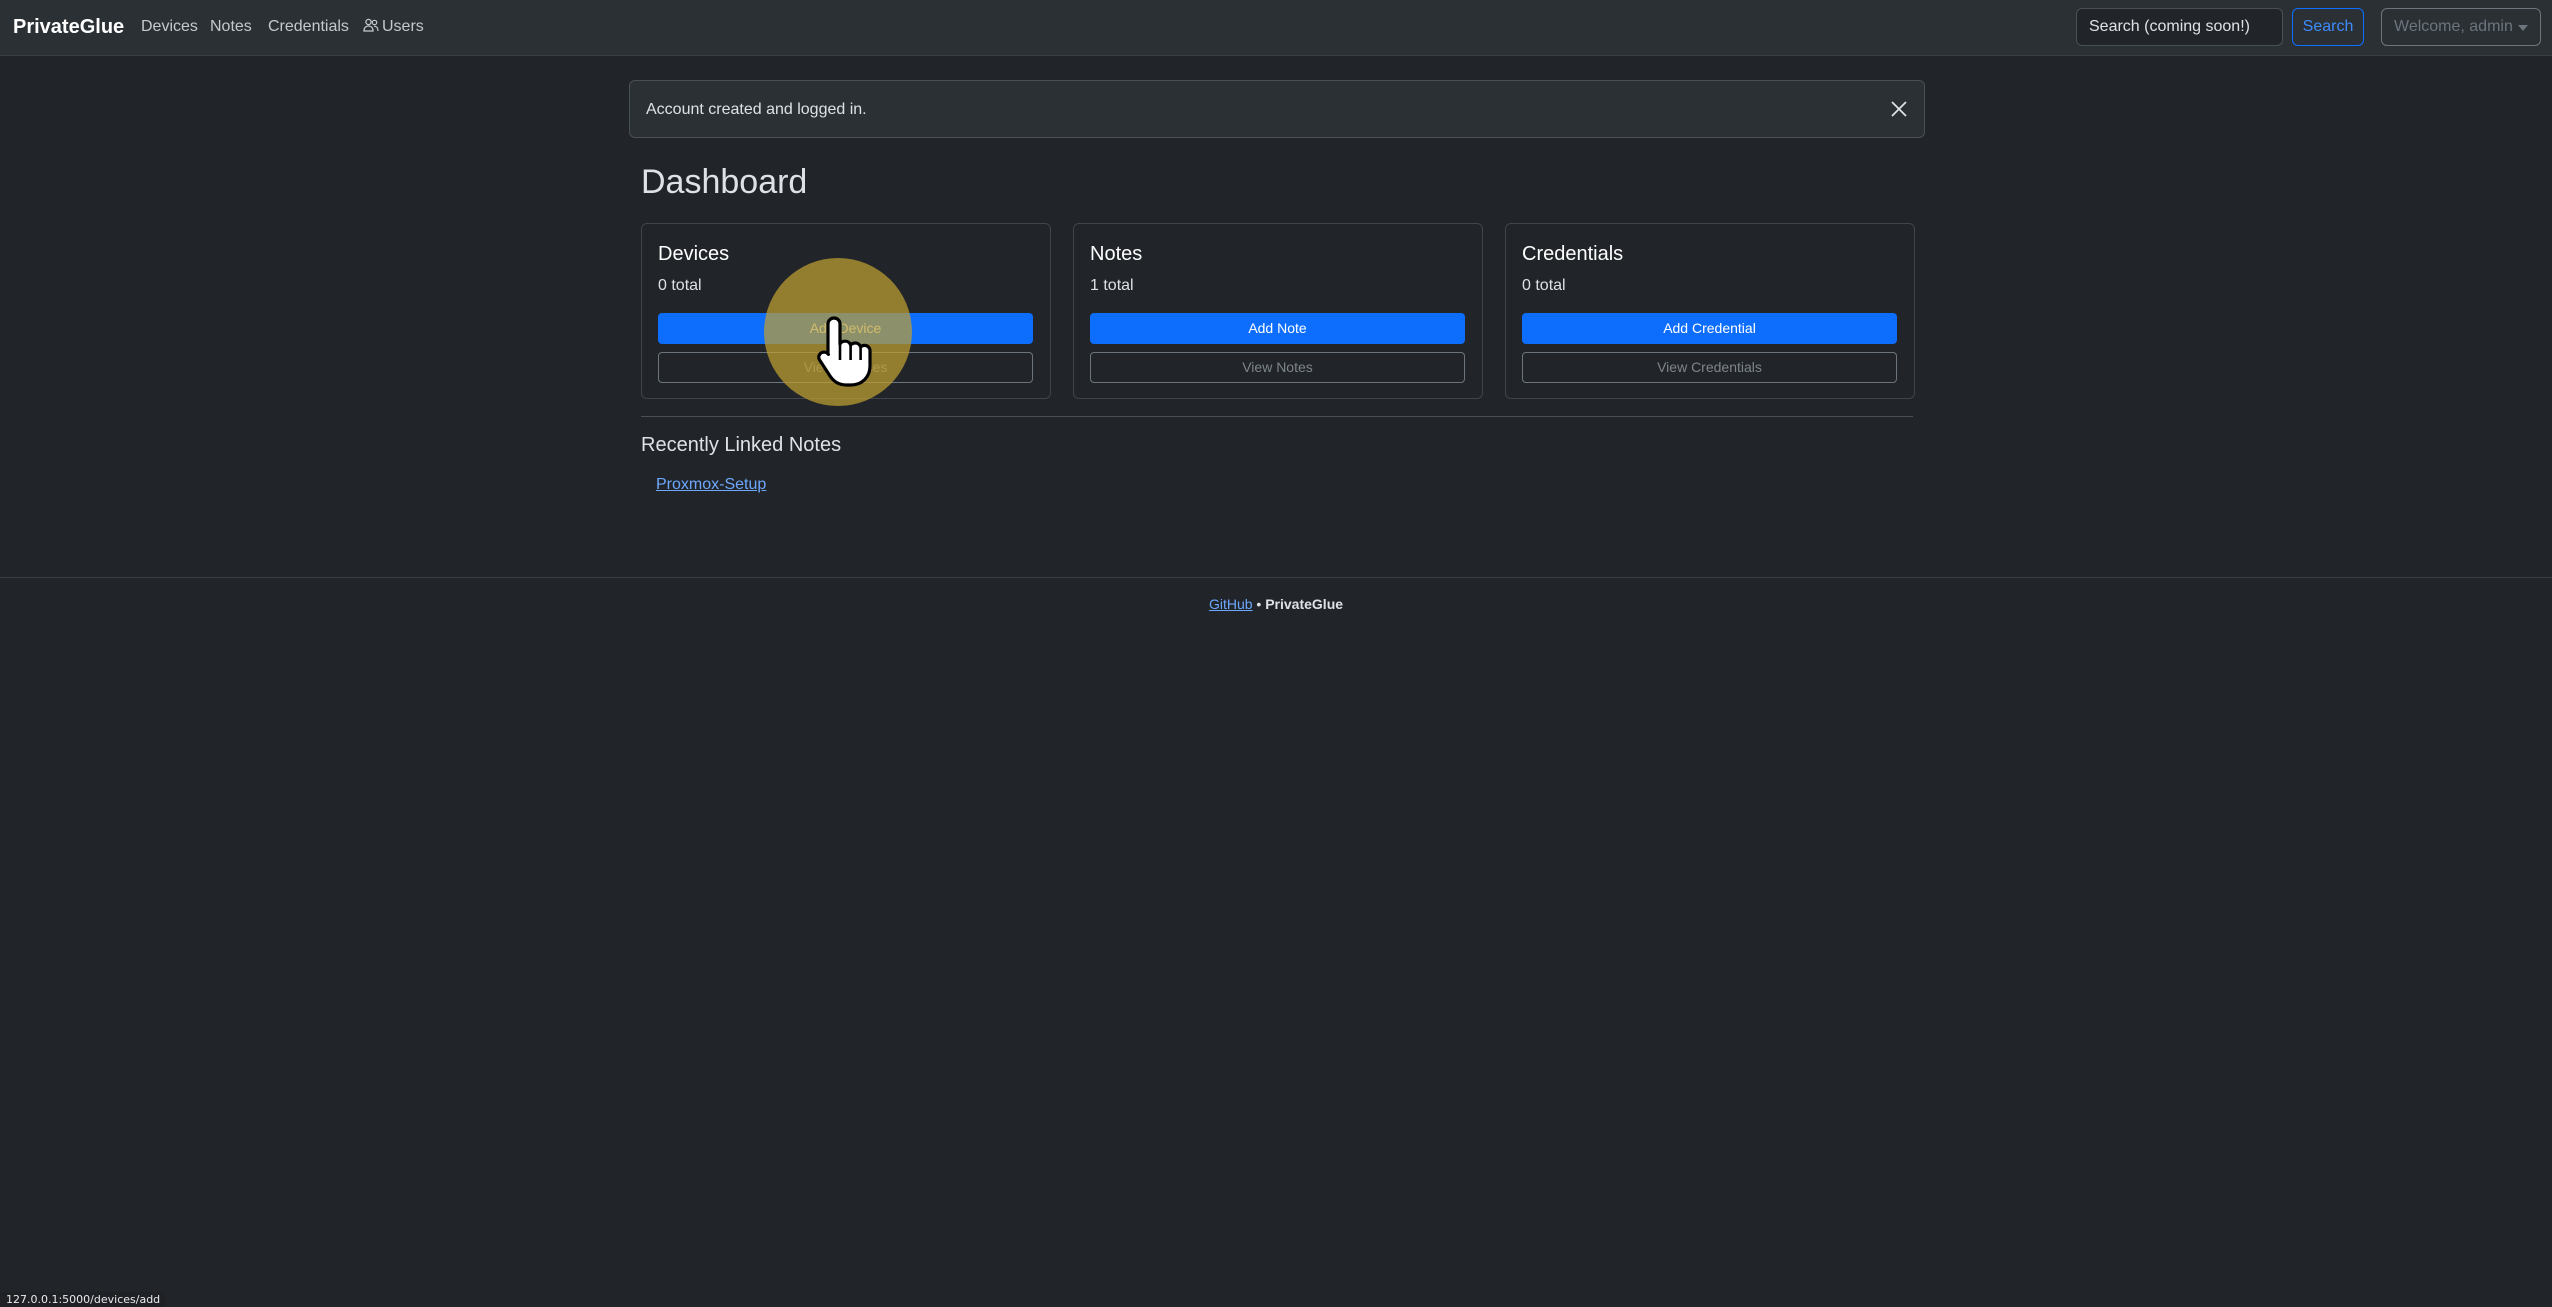  I want to click on view-notes-button: View Notes, so click(1277, 367).